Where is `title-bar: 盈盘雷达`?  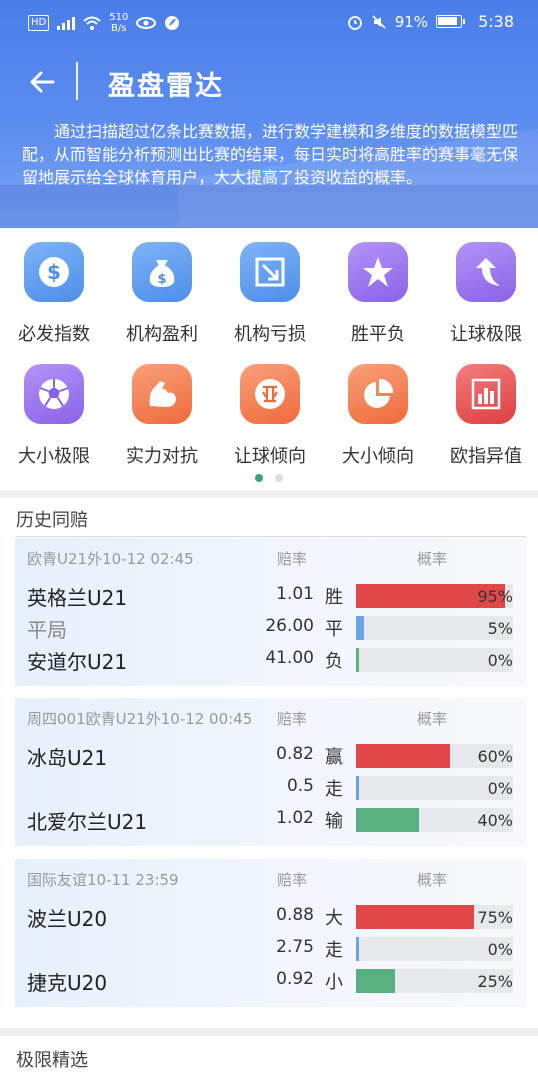
title-bar: 盈盘雷达 is located at coordinates (269, 82).